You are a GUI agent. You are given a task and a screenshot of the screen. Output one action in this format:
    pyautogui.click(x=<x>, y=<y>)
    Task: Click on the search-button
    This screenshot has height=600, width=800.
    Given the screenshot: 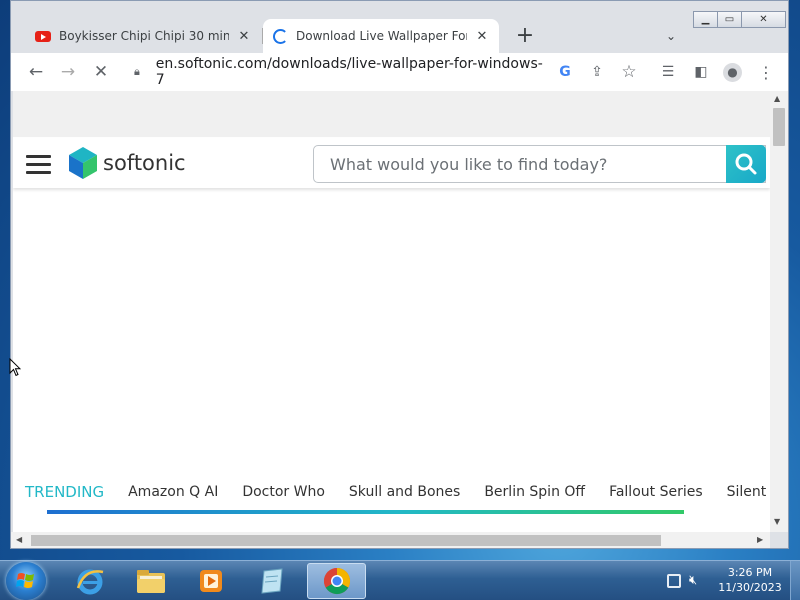 What is the action you would take?
    pyautogui.click(x=746, y=164)
    